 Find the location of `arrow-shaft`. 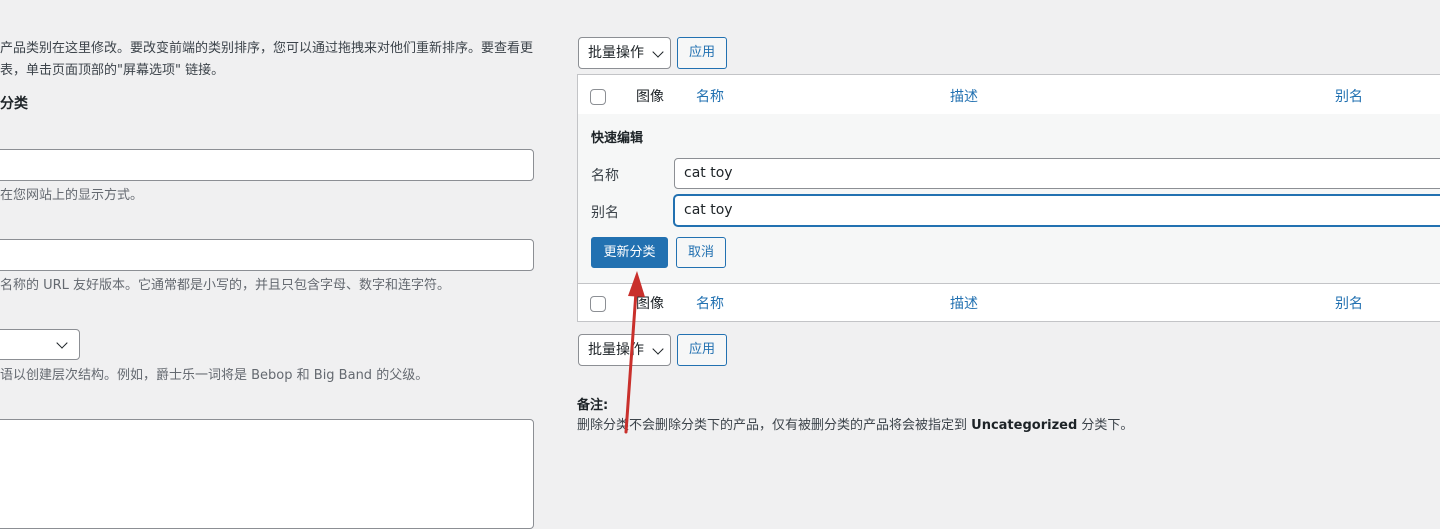

arrow-shaft is located at coordinates (631, 362).